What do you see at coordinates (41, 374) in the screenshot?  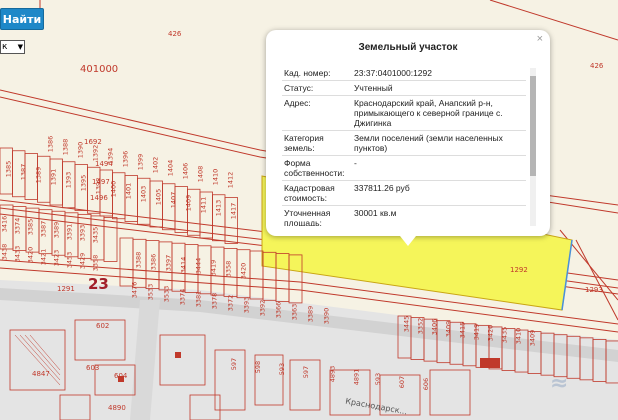 I see `parcel-label: 4847` at bounding box center [41, 374].